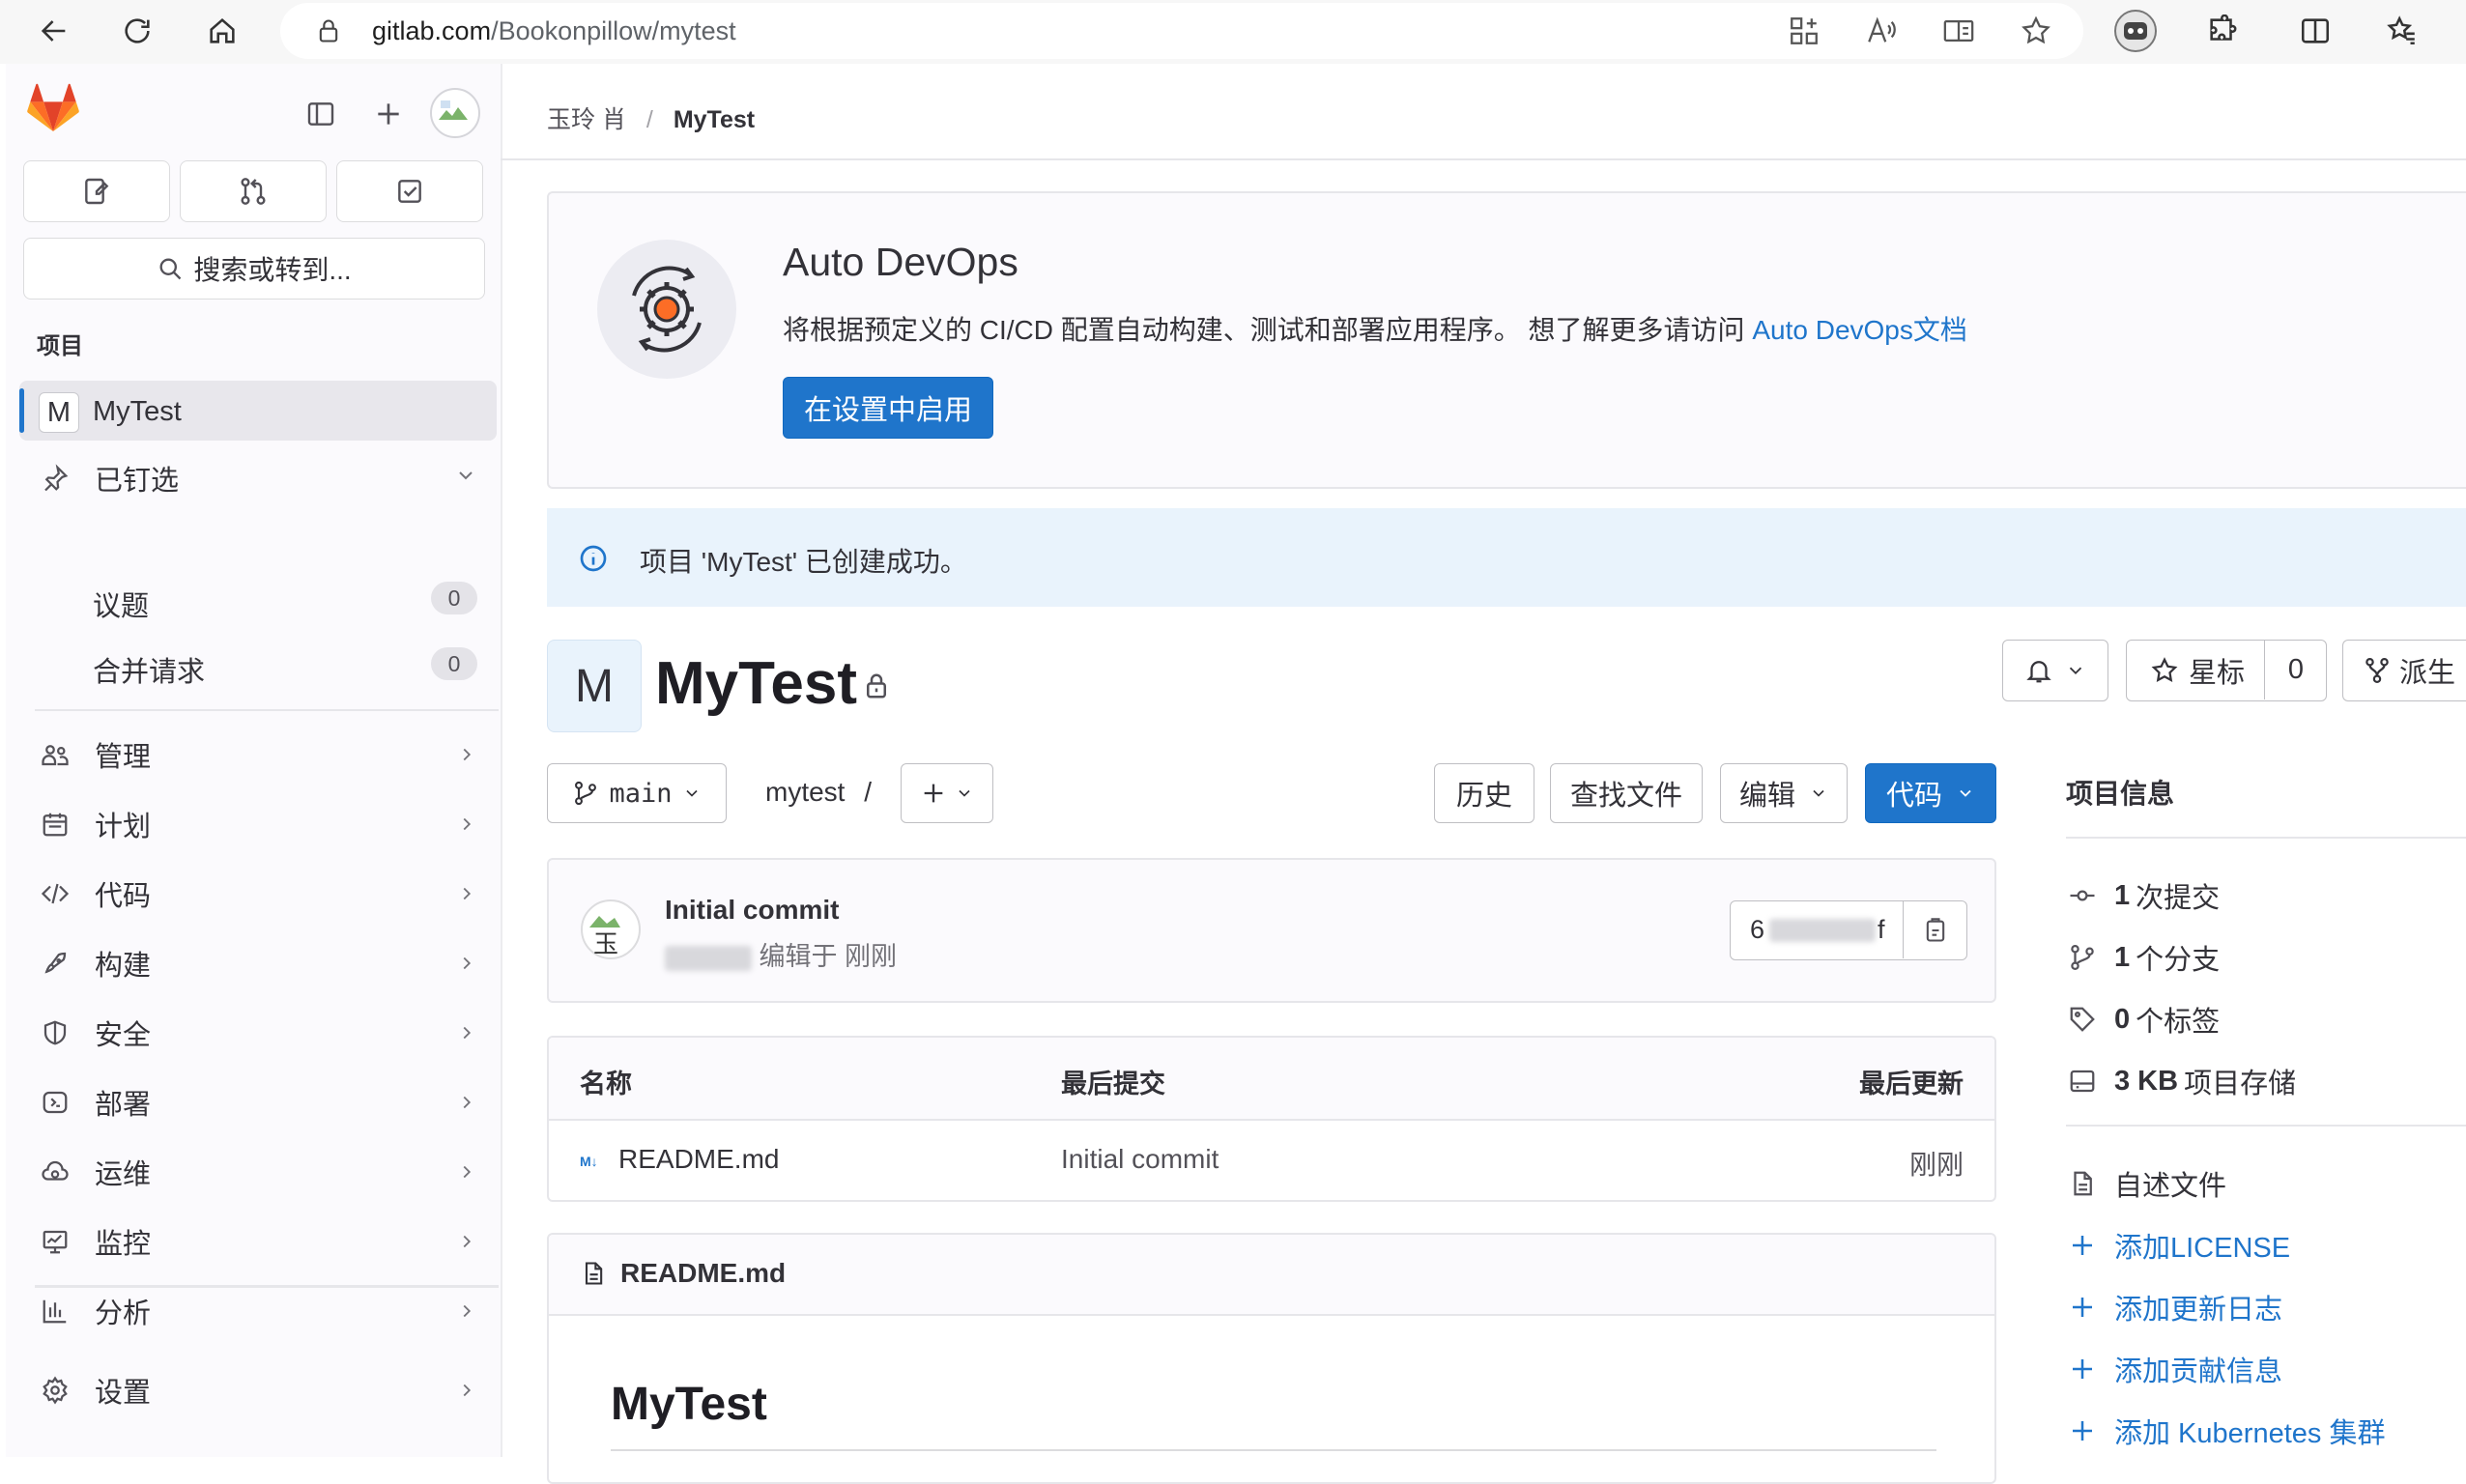 This screenshot has height=1484, width=2466. I want to click on sidebar-item-label: 已钉选, so click(137, 482).